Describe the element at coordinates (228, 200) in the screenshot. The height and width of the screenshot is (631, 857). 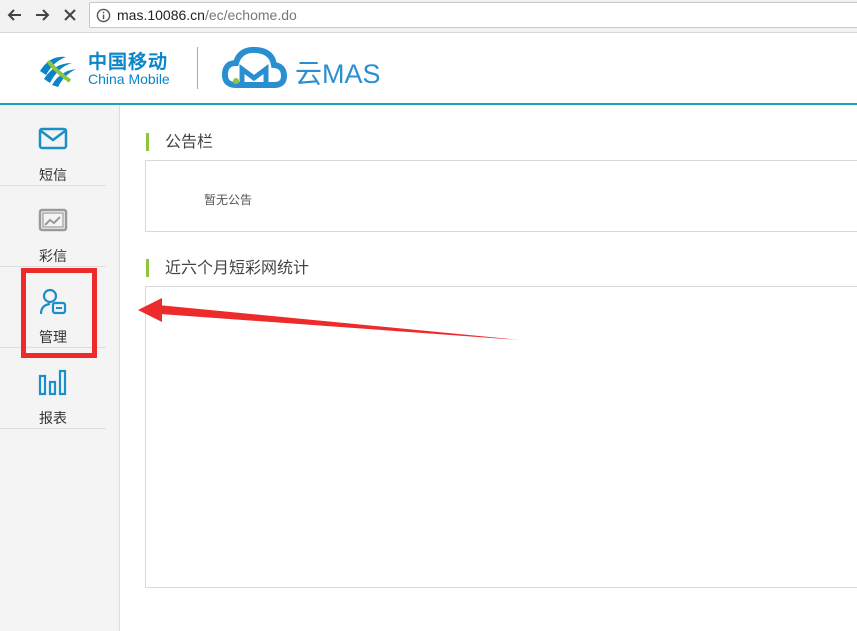
I see `notice-empty-text: 暂无公告` at that location.